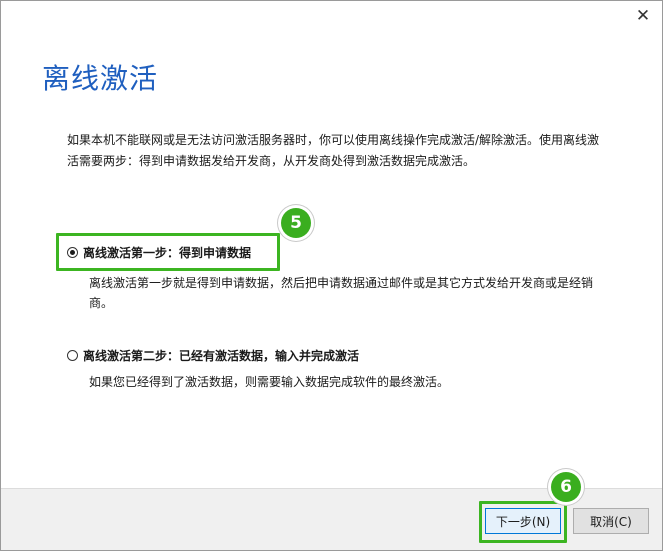 The width and height of the screenshot is (663, 551). Describe the element at coordinates (269, 382) in the screenshot. I see `option-description-step2: 如果您已经得到了激活数据，则需要输入数据完成软件的最终激活。` at that location.